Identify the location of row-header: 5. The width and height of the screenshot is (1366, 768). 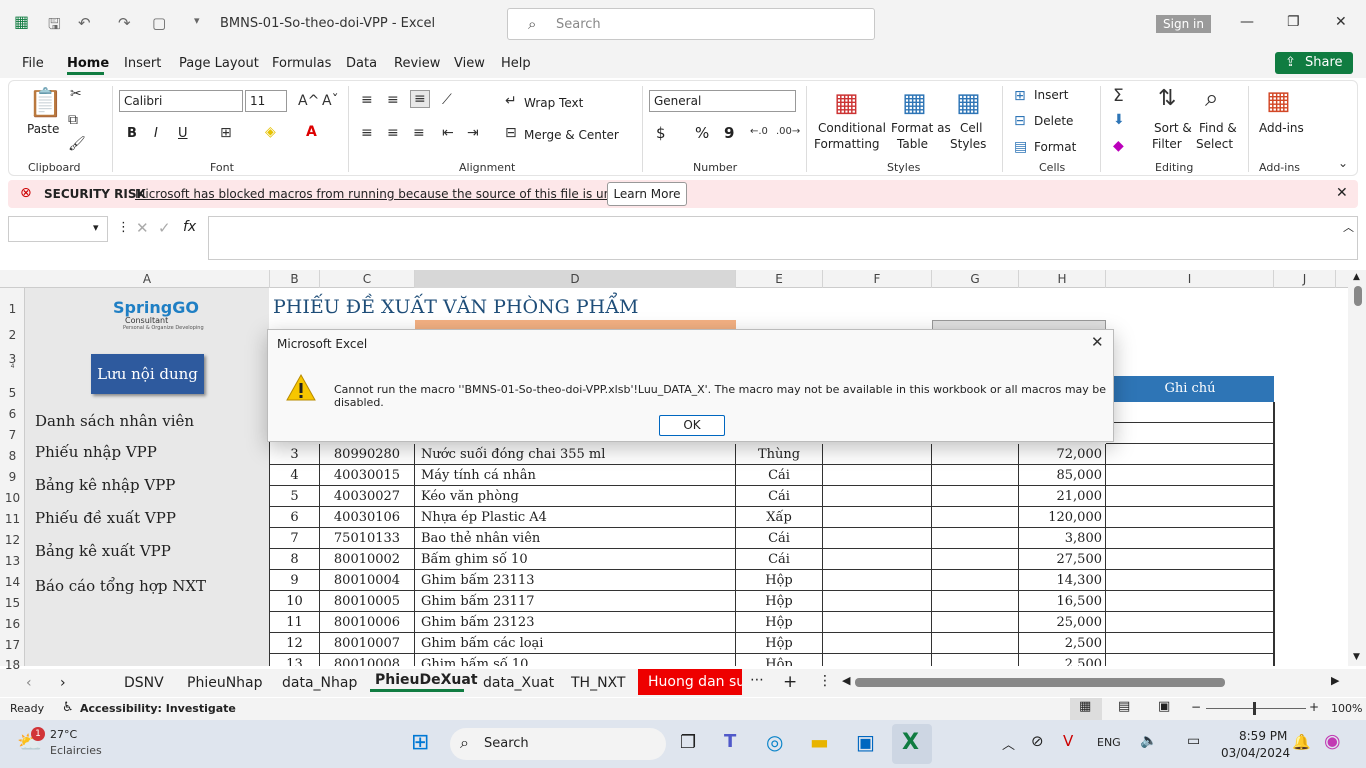
(12, 393).